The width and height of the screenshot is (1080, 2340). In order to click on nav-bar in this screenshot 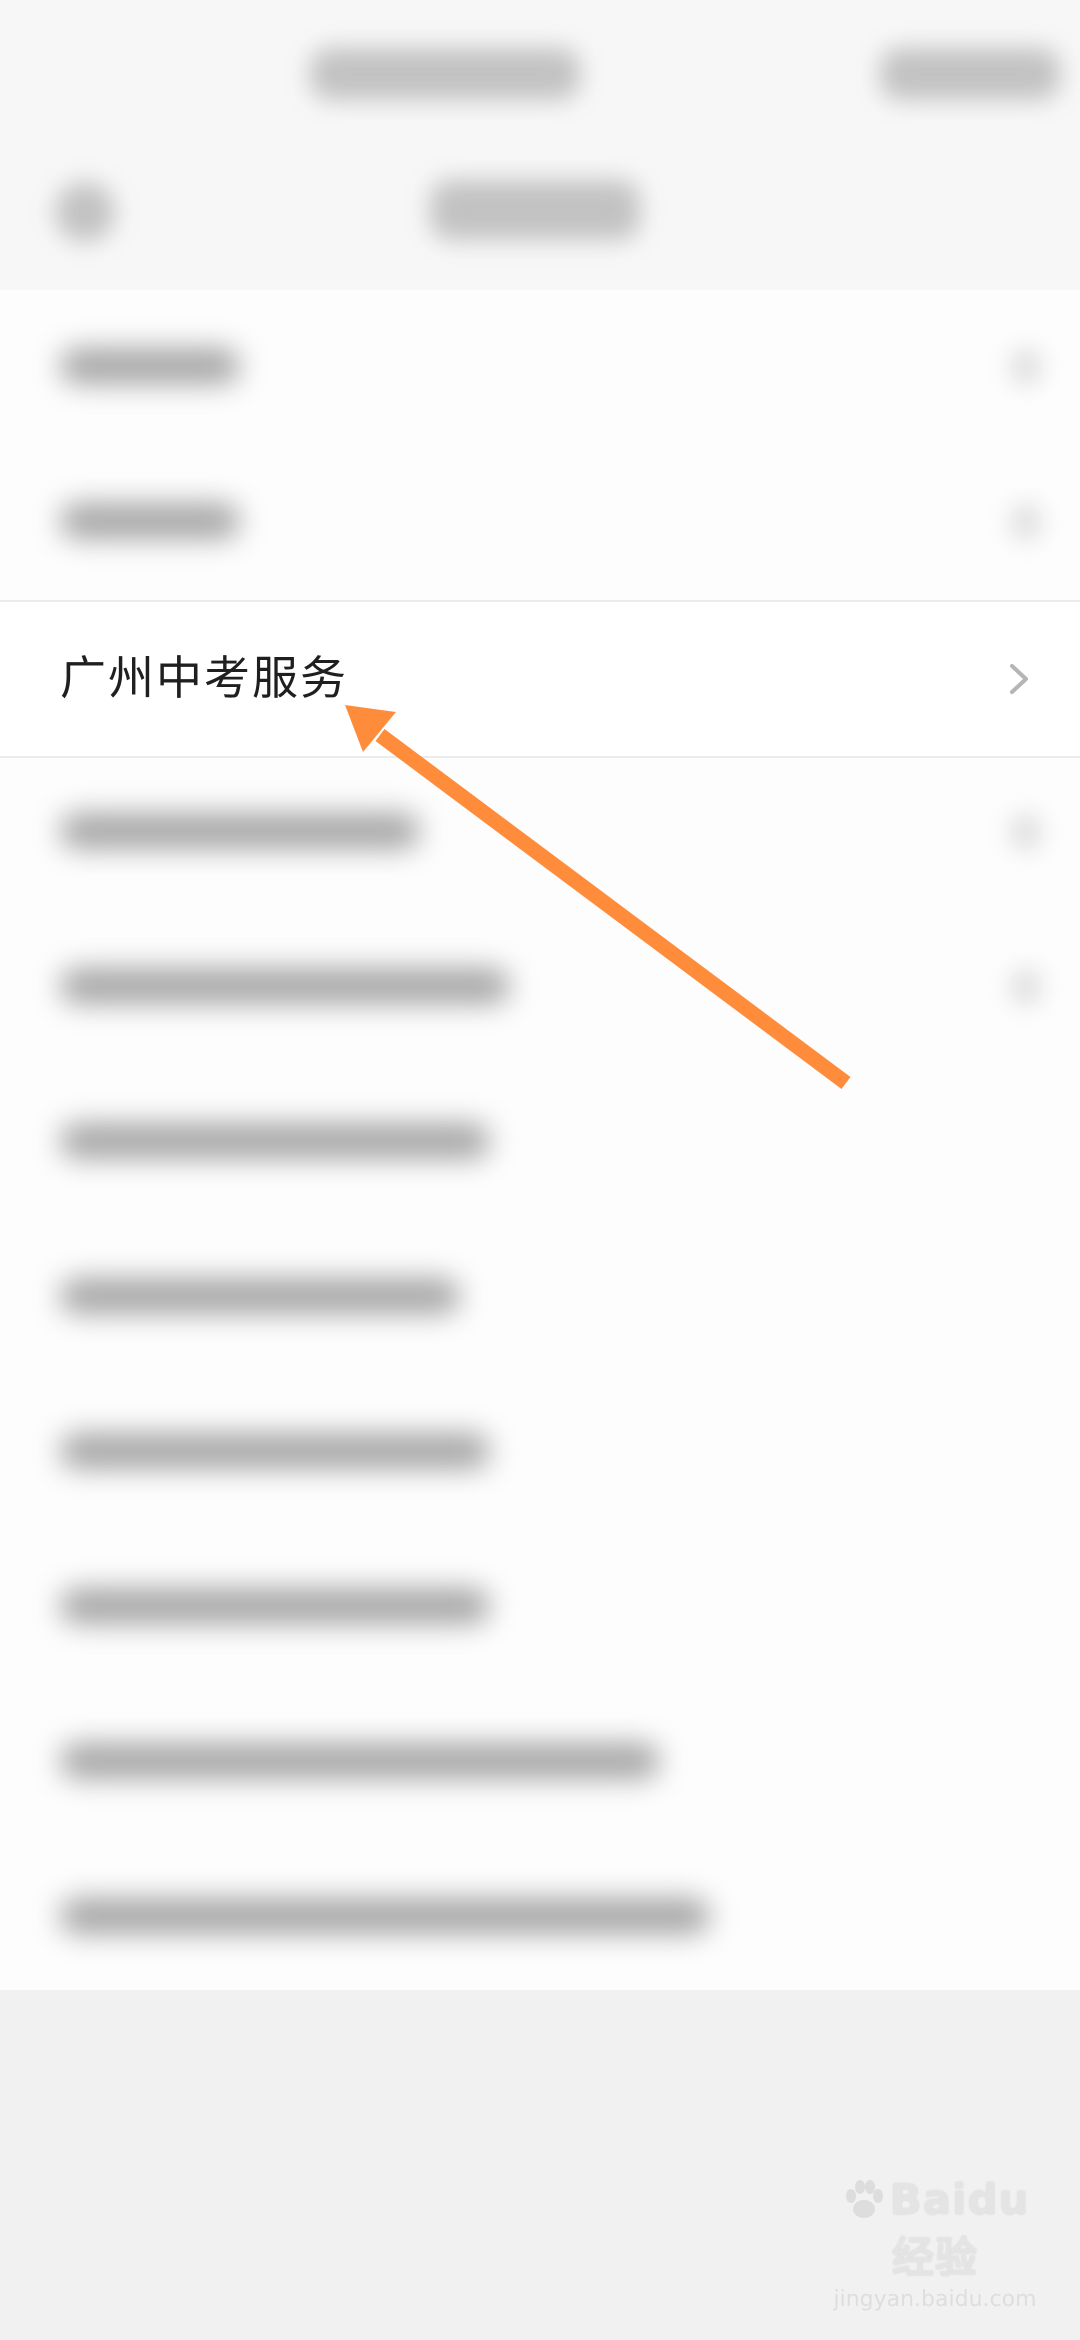, I will do `click(540, 215)`.